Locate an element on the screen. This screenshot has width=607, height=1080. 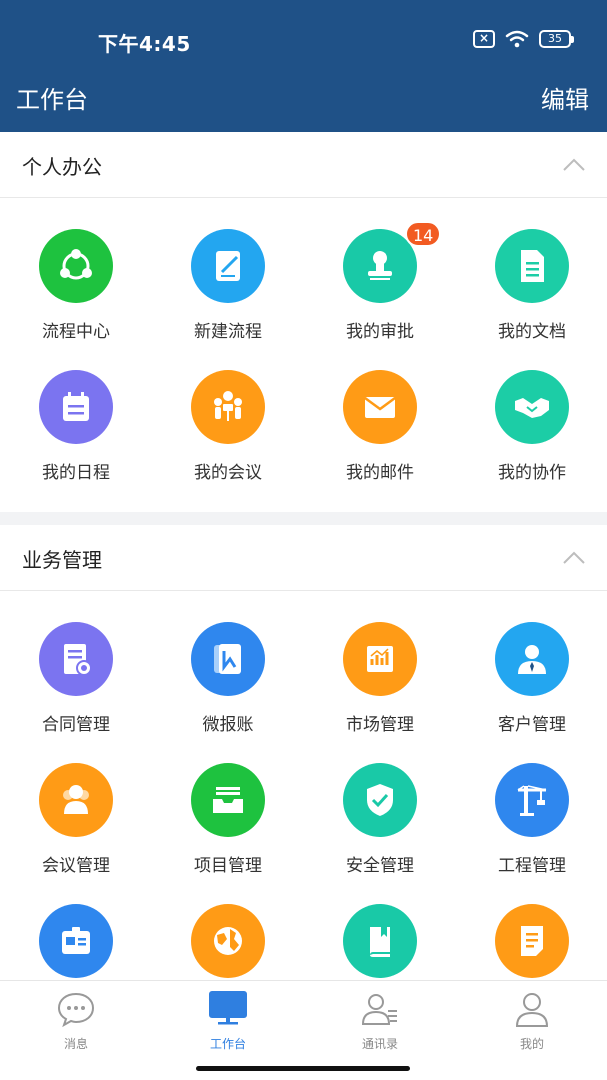
app-label: 安全管理 is located at coordinates (380, 866).